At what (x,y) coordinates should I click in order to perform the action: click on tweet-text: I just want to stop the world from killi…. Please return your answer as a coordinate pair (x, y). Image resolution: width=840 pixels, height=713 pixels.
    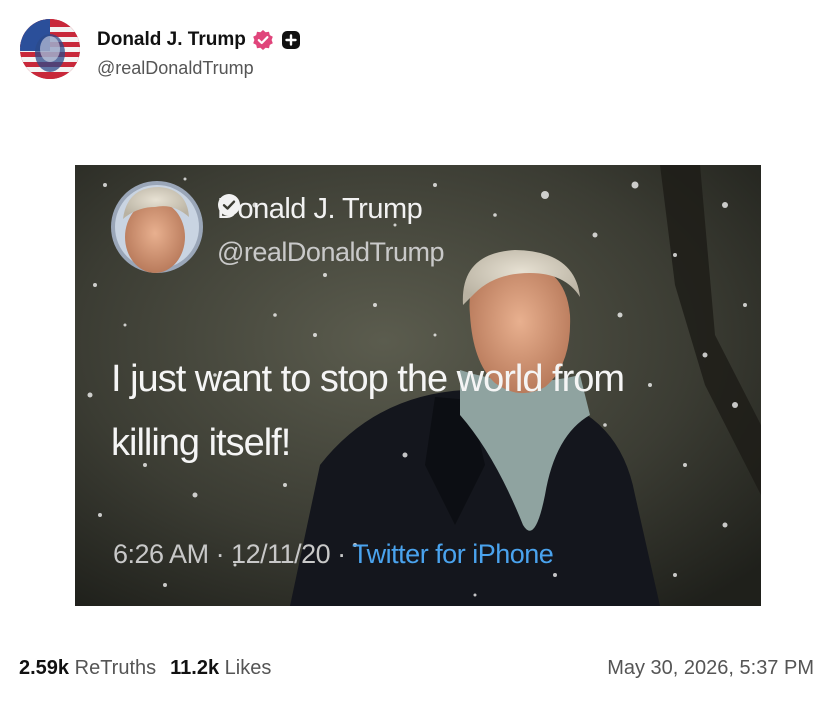
    Looking at the image, I should click on (391, 411).